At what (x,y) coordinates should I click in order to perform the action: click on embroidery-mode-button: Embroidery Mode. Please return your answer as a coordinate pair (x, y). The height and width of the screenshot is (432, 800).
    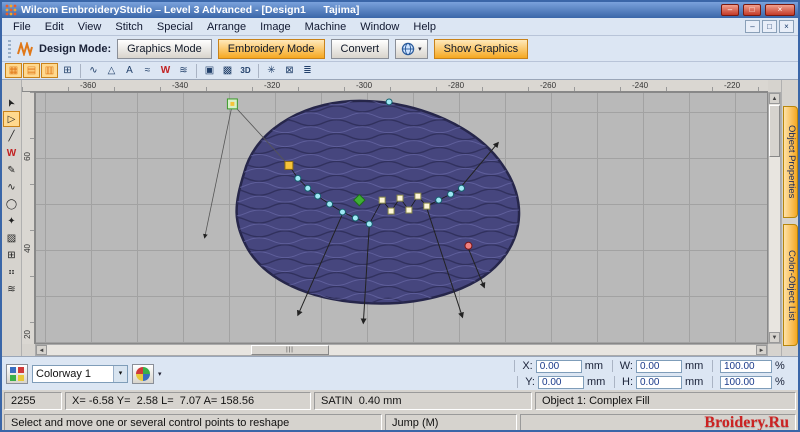
    Looking at the image, I should click on (271, 48).